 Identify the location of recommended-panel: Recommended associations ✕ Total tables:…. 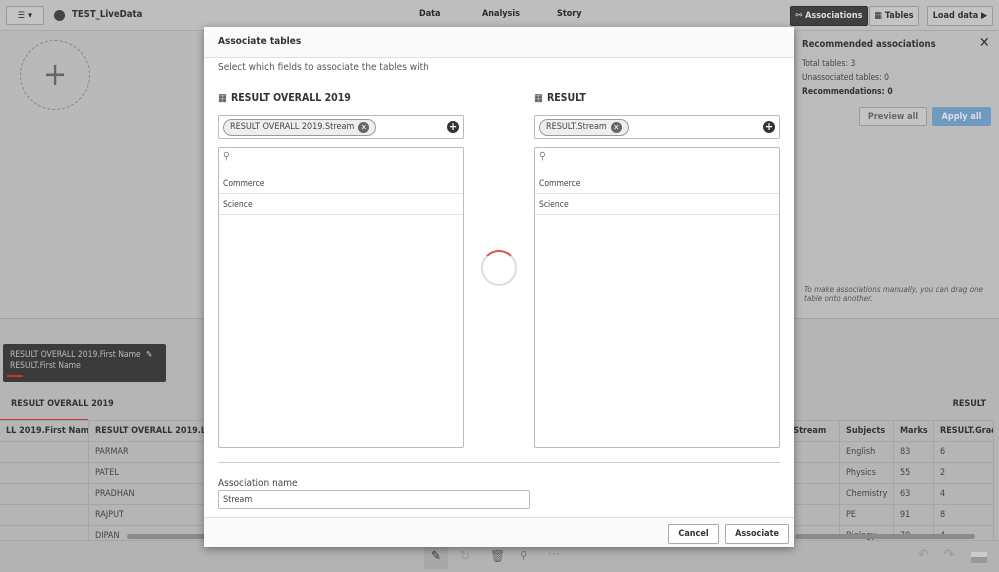
(897, 174).